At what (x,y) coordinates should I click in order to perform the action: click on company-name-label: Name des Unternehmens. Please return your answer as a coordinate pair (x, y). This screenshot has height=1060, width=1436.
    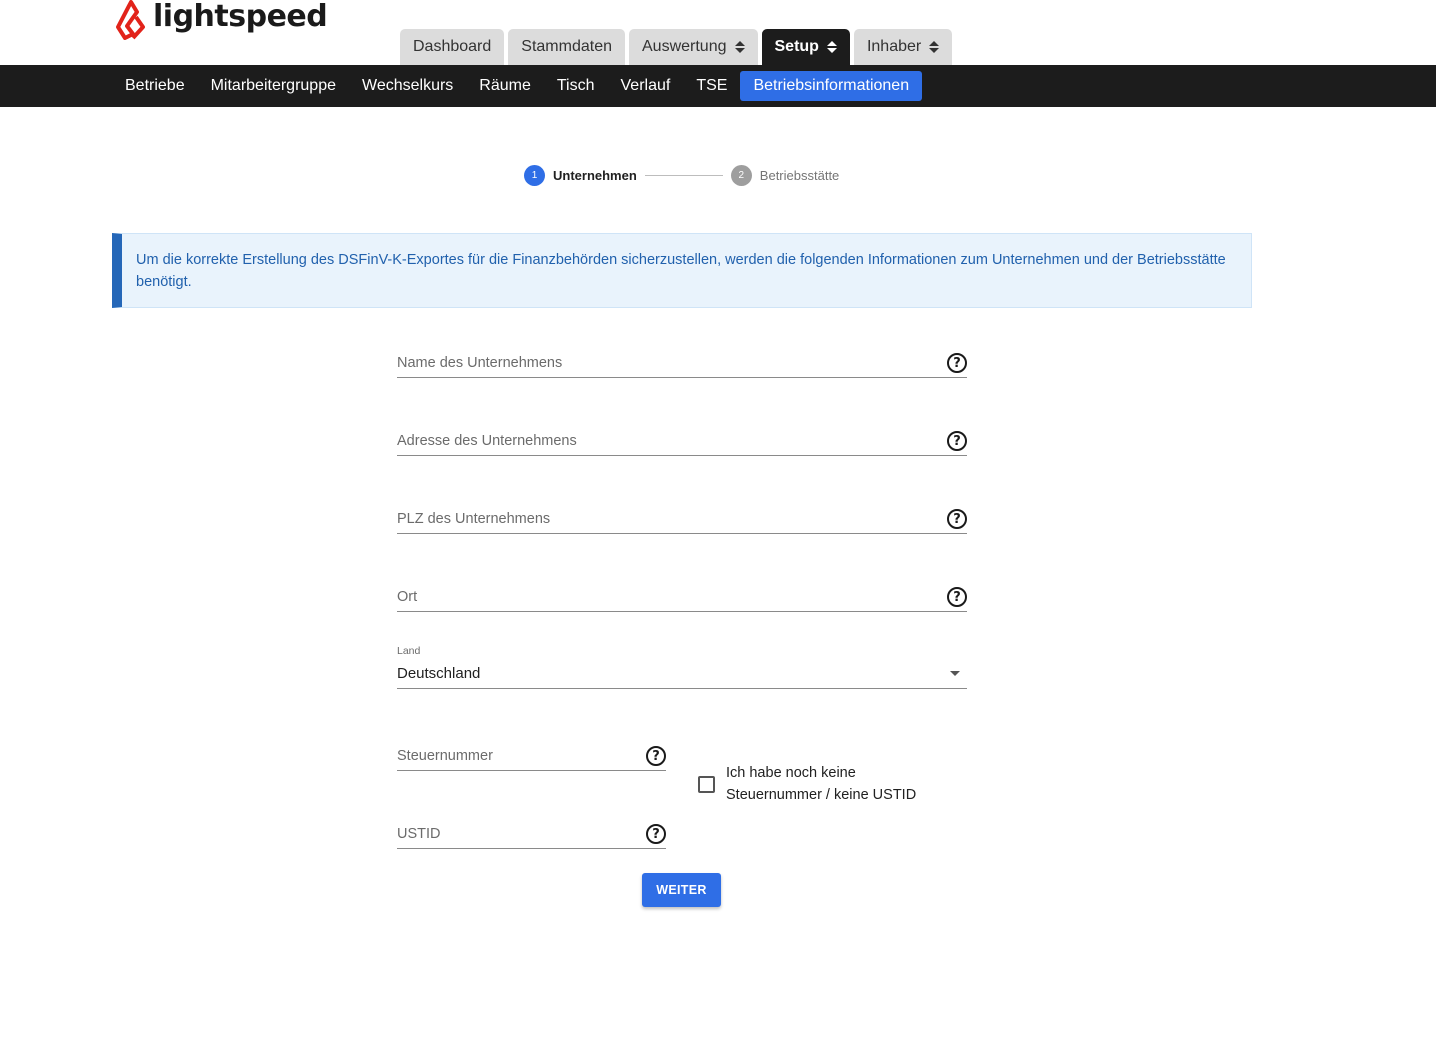
    Looking at the image, I should click on (480, 363).